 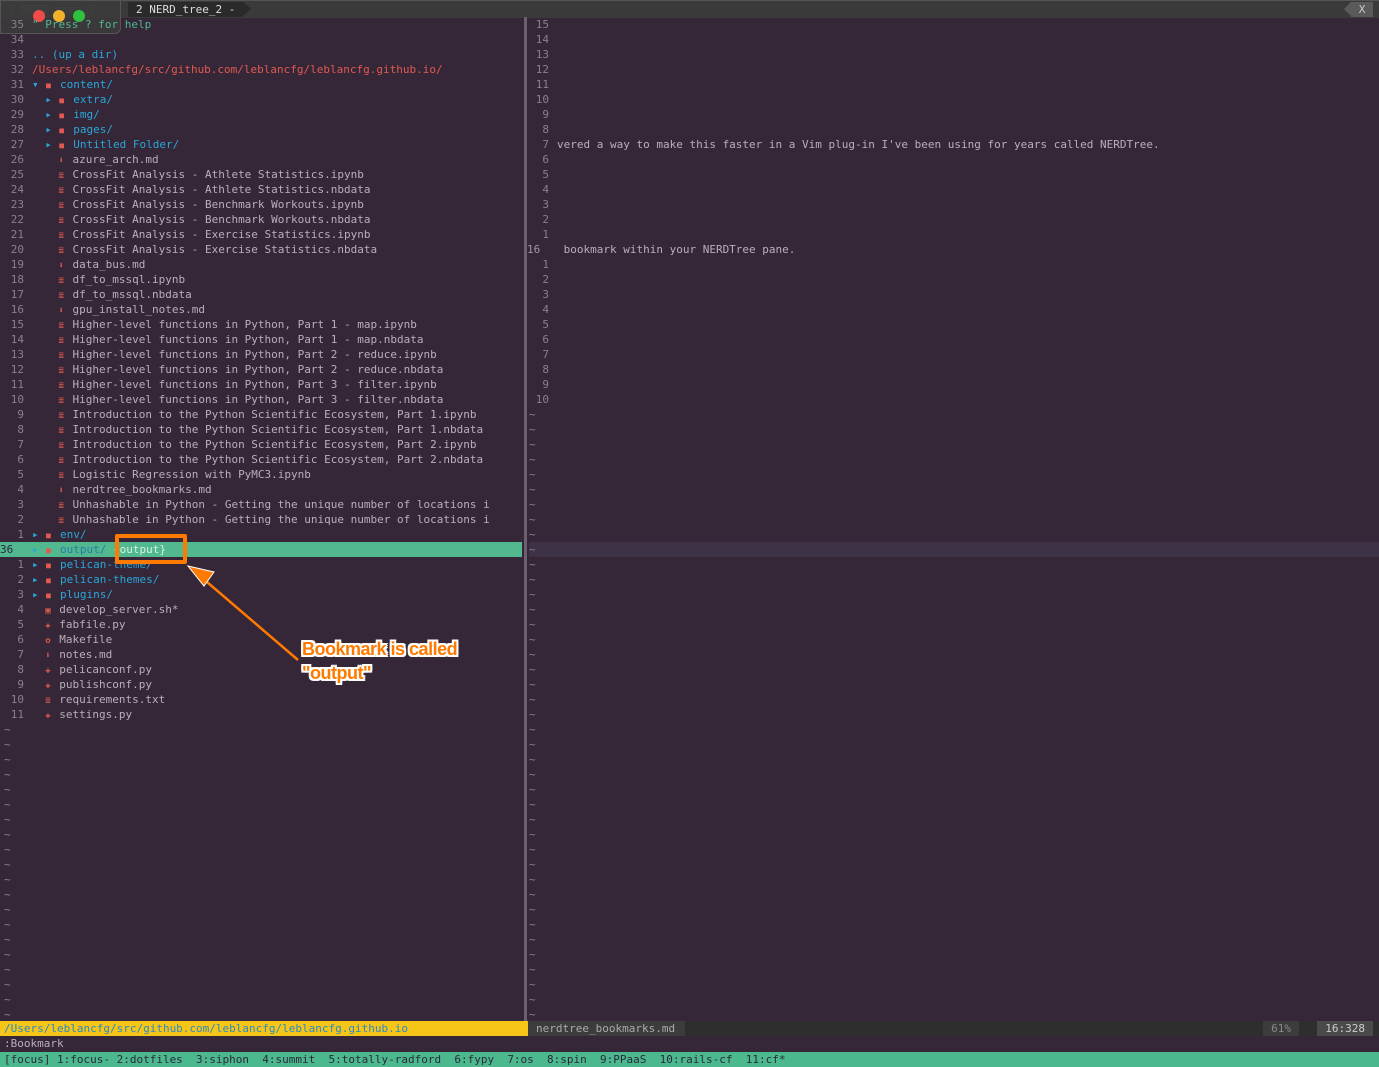 I want to click on directory-name: content/, so click(x=86, y=84).